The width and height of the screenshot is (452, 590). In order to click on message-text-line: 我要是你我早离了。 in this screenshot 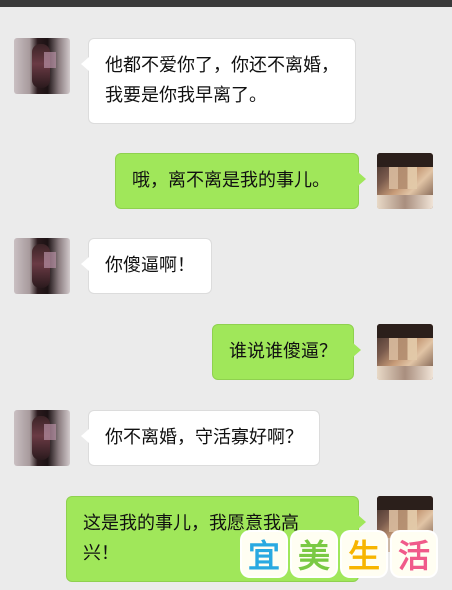, I will do `click(186, 95)`.